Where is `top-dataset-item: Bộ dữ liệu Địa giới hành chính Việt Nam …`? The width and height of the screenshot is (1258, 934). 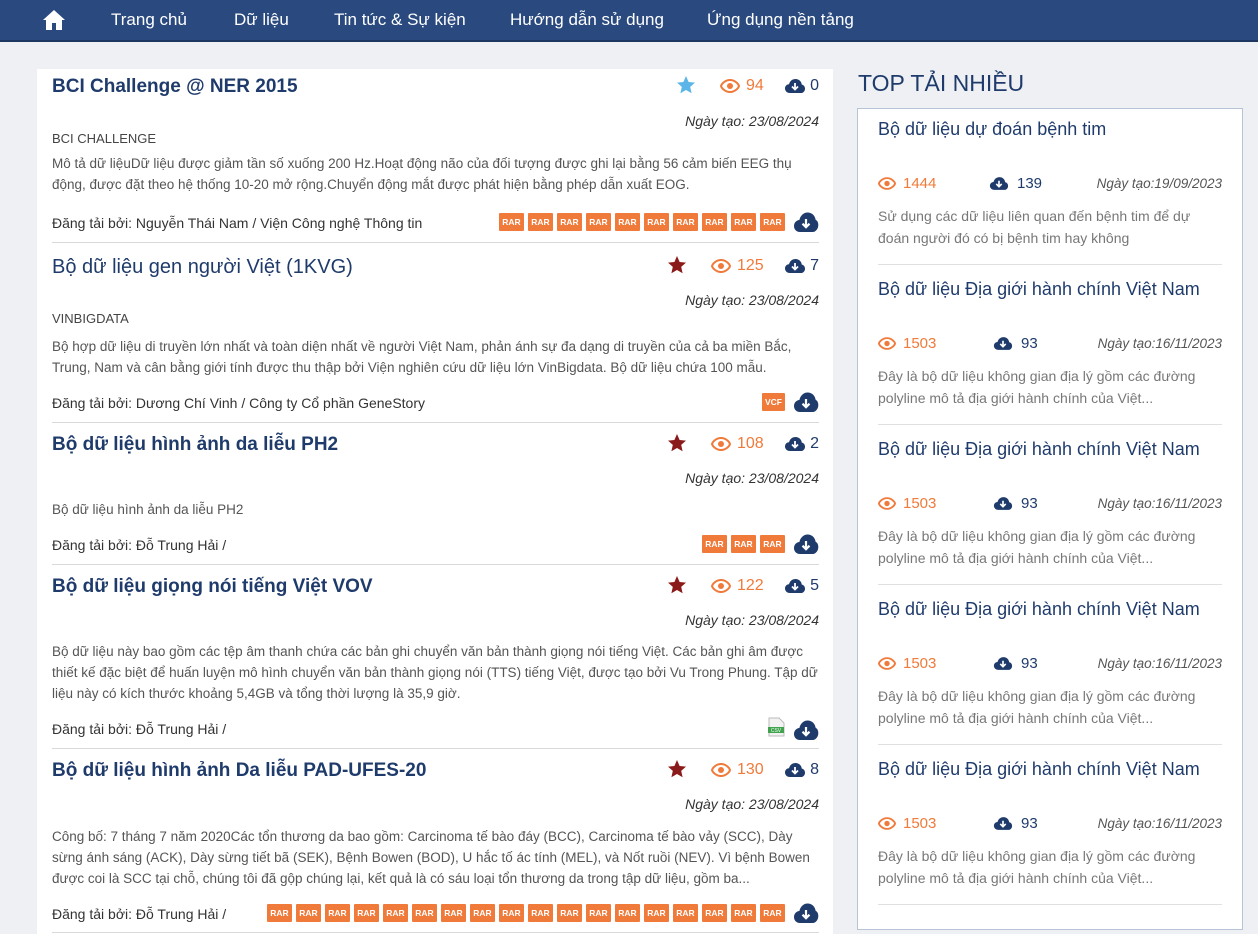
top-dataset-item: Bộ dữ liệu Địa giới hành chính Việt Nam … is located at coordinates (1050, 507).